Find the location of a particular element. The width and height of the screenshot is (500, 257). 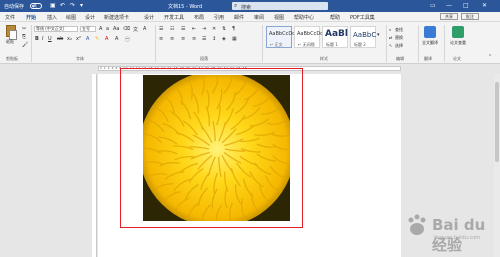

phonetic-icon: 文 is located at coordinates (135, 29).